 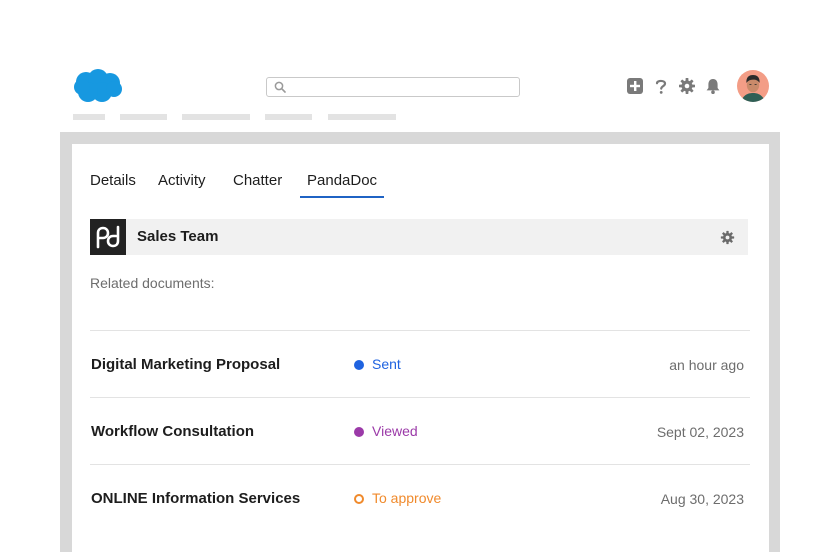 I want to click on status-badge: Viewed, so click(x=386, y=431).